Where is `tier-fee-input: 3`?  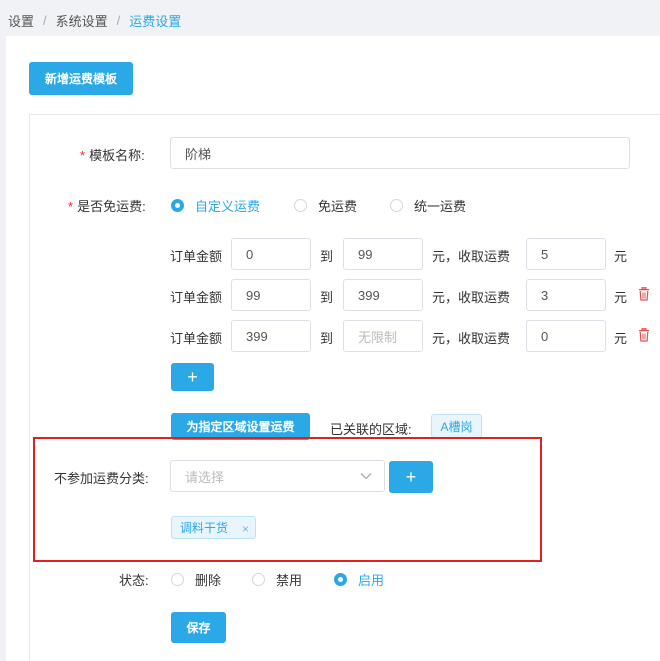
tier-fee-input: 3 is located at coordinates (566, 295).